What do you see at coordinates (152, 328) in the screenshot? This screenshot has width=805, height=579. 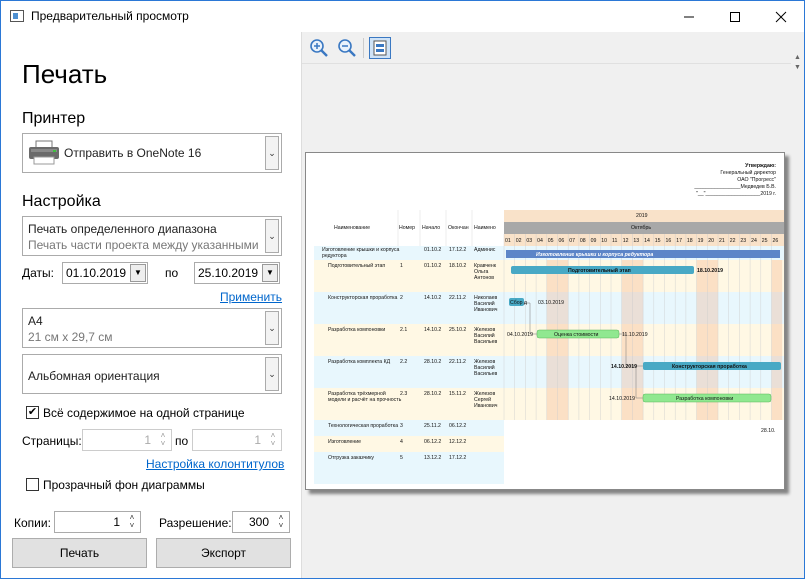 I see `paper-size-select: A4 21 см x 29,7 см ⌄` at bounding box center [152, 328].